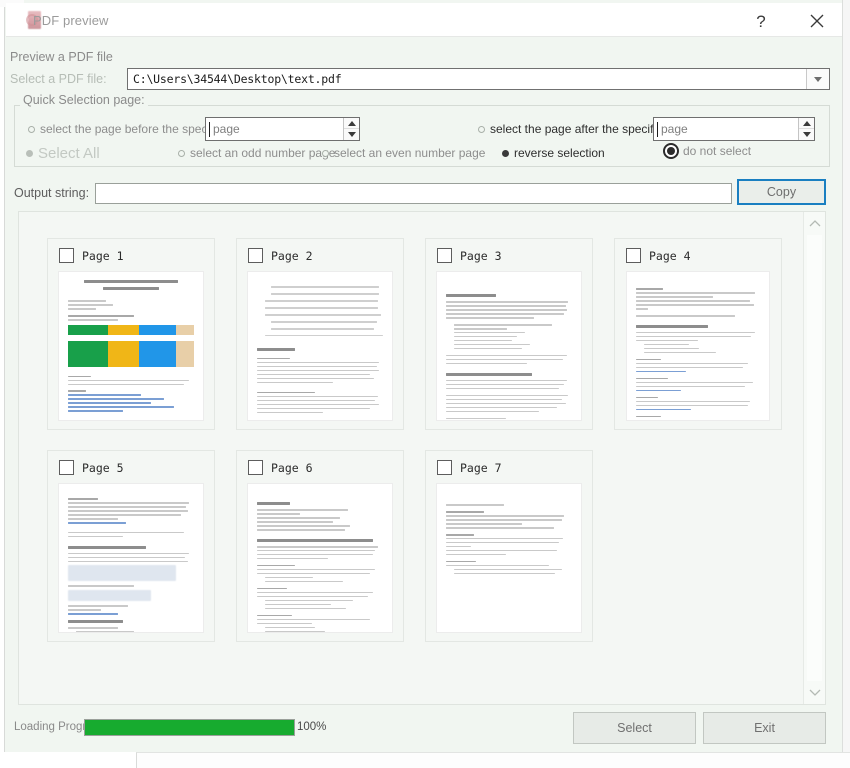 The image size is (850, 768). What do you see at coordinates (806, 134) in the screenshot?
I see `page-after-spin-down-icon` at bounding box center [806, 134].